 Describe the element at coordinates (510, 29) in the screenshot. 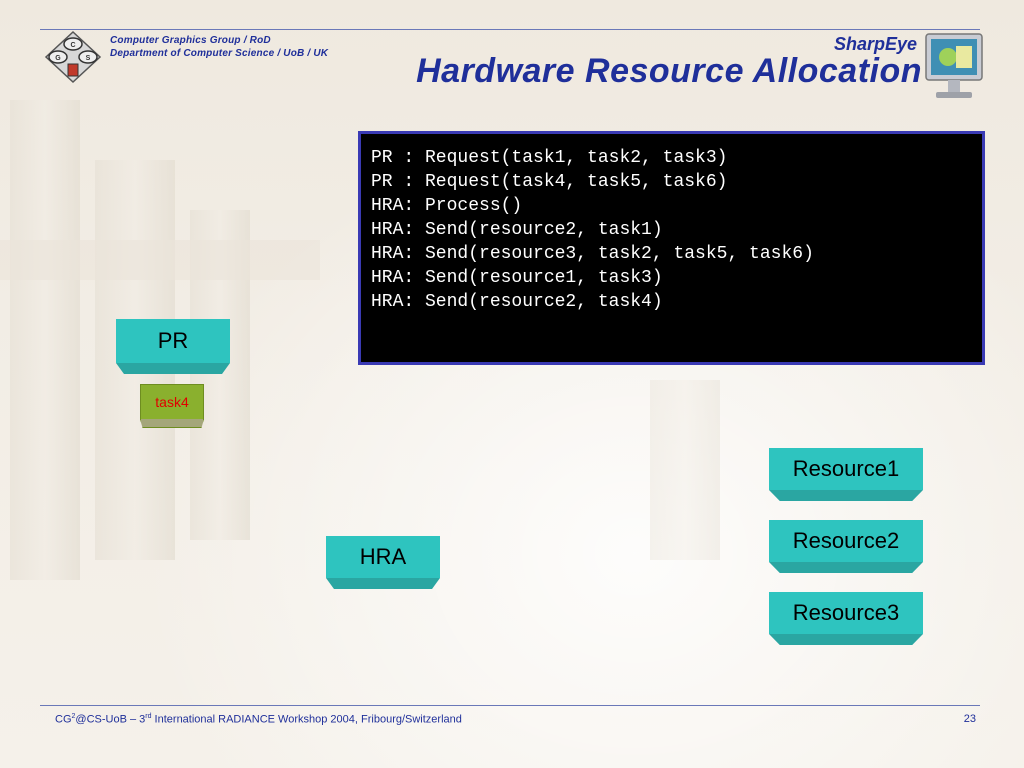

I see `top-rule` at that location.